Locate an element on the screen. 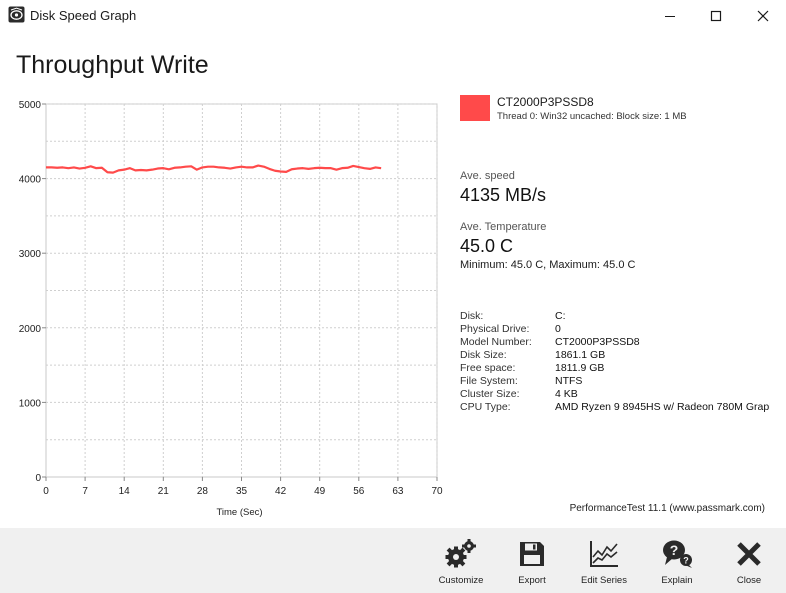 The image size is (786, 593). ave-speed-label: Ave. speed is located at coordinates (487, 176).